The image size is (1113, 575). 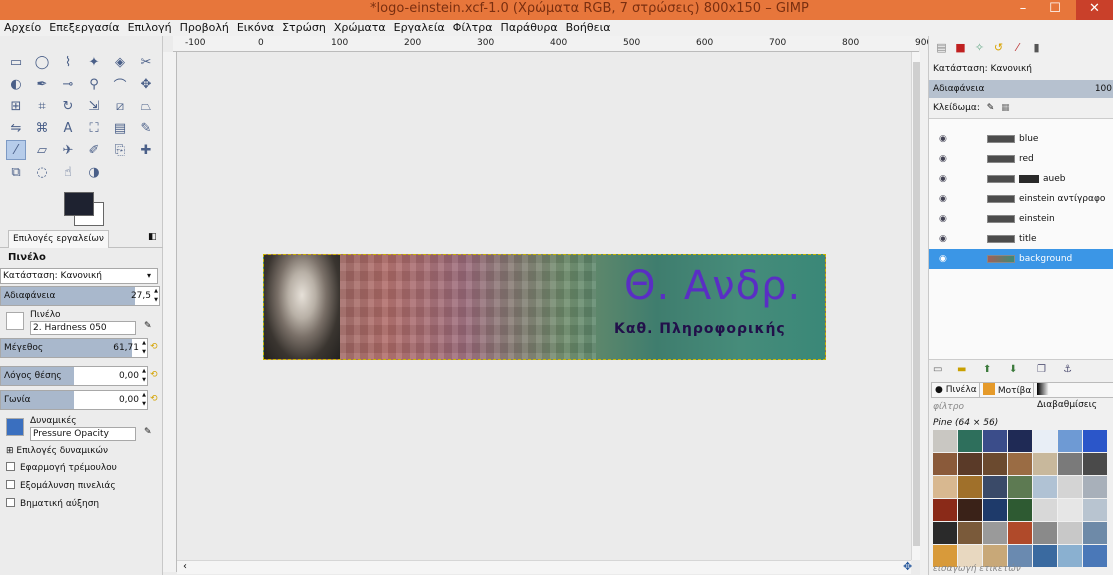 What do you see at coordinates (998, 48) in the screenshot?
I see `undo-tab-icon: ↺` at bounding box center [998, 48].